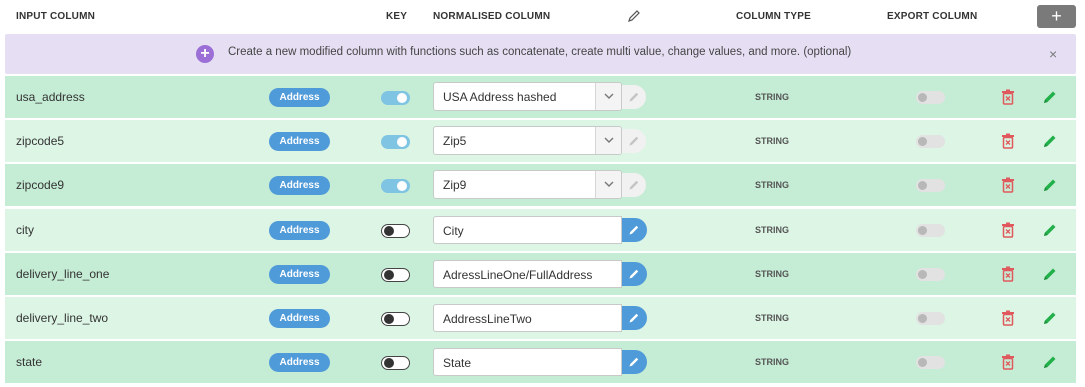 This screenshot has height=387, width=1085. Describe the element at coordinates (527, 185) in the screenshot. I see `normalised-column-select: Zip9` at that location.